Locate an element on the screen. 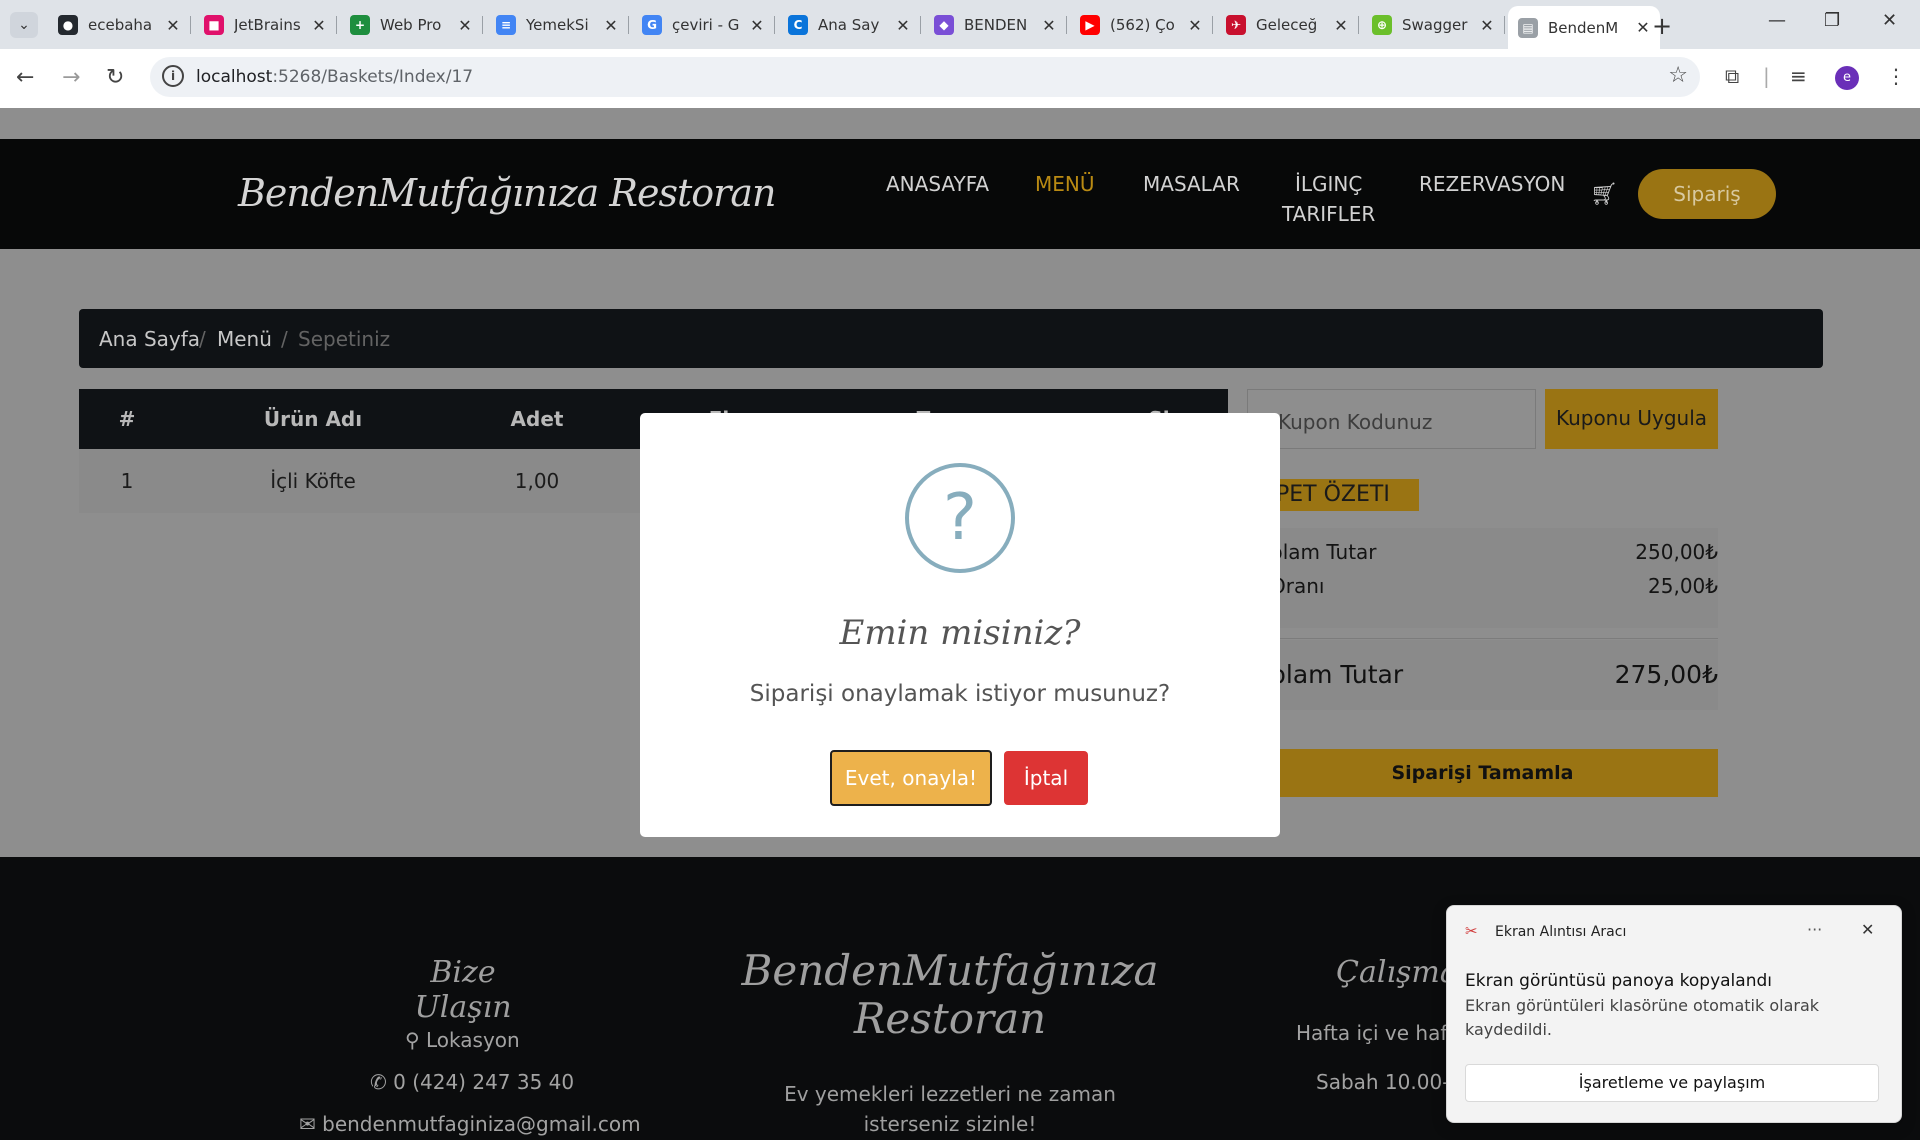 The height and width of the screenshot is (1140, 1920). browser-tab: ✈ Geleceğ ✕ is located at coordinates (1287, 25).